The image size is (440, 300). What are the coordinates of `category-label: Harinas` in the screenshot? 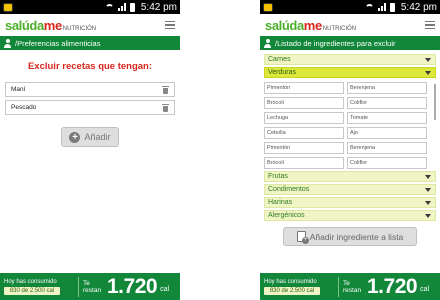 It's located at (280, 202).